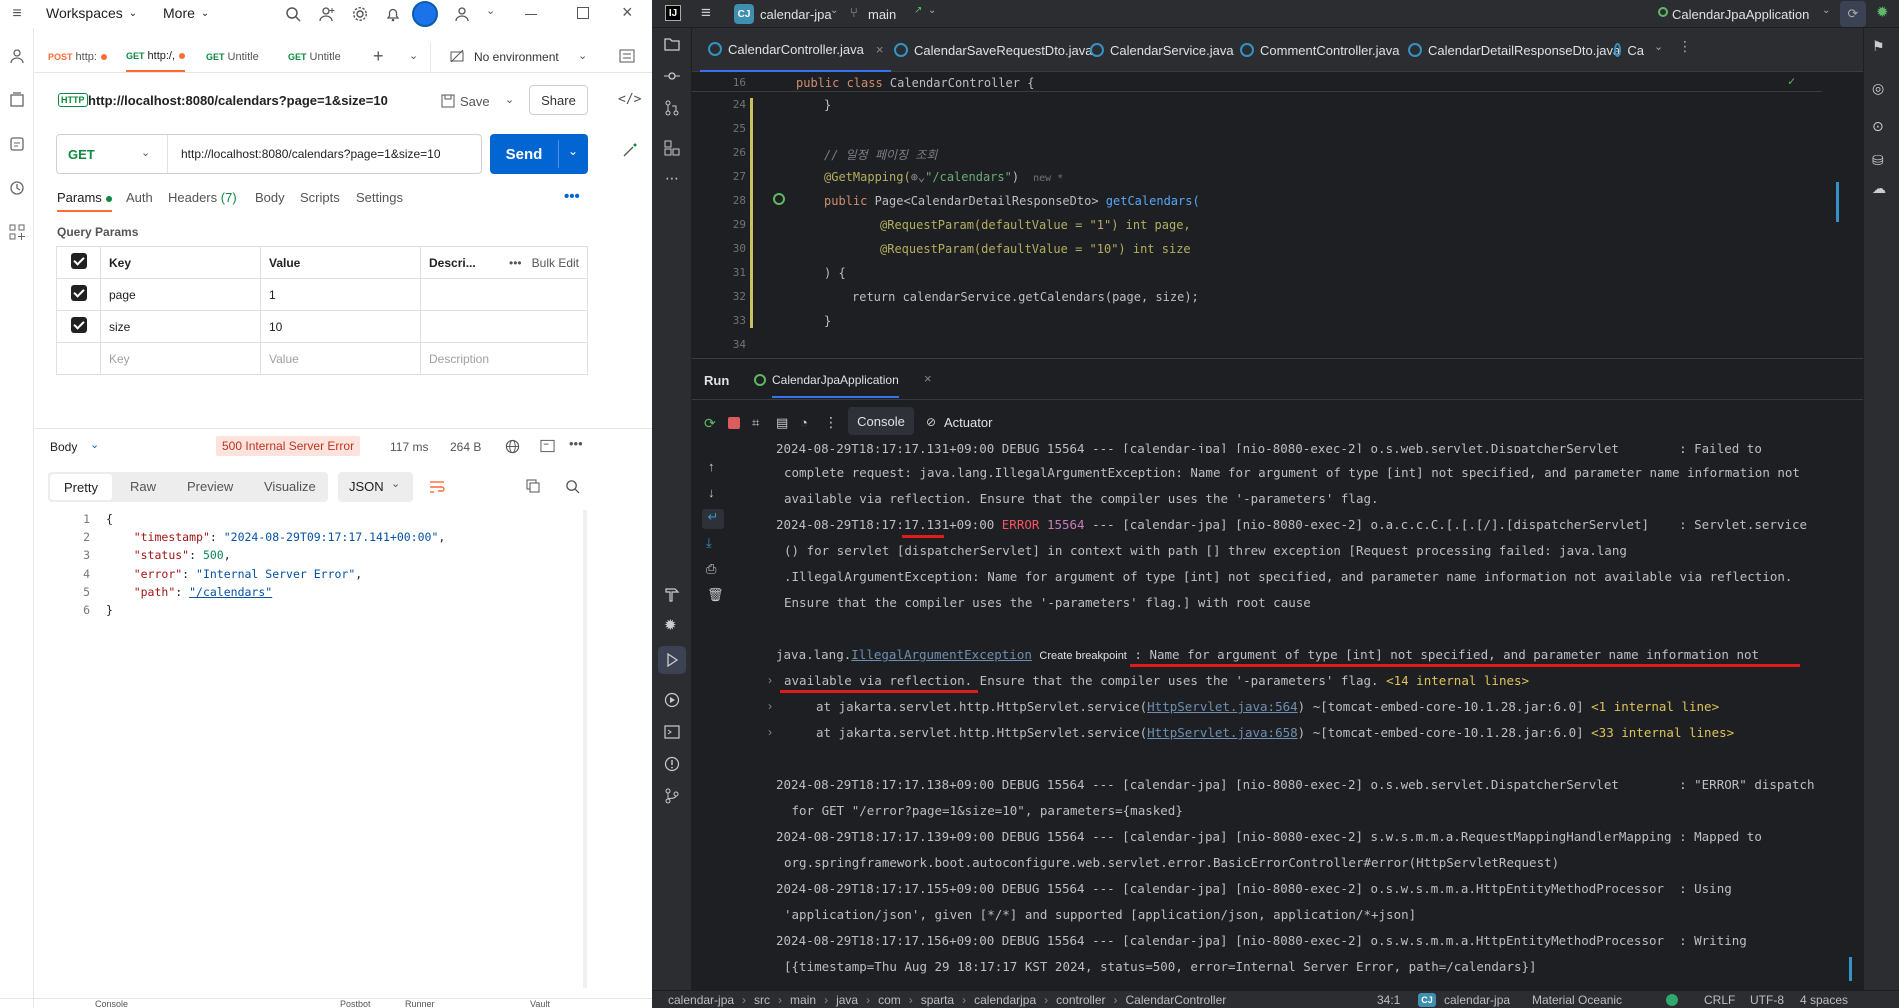 This screenshot has width=1899, height=1008. Describe the element at coordinates (340, 294) in the screenshot. I see `param-value-input: 1` at that location.